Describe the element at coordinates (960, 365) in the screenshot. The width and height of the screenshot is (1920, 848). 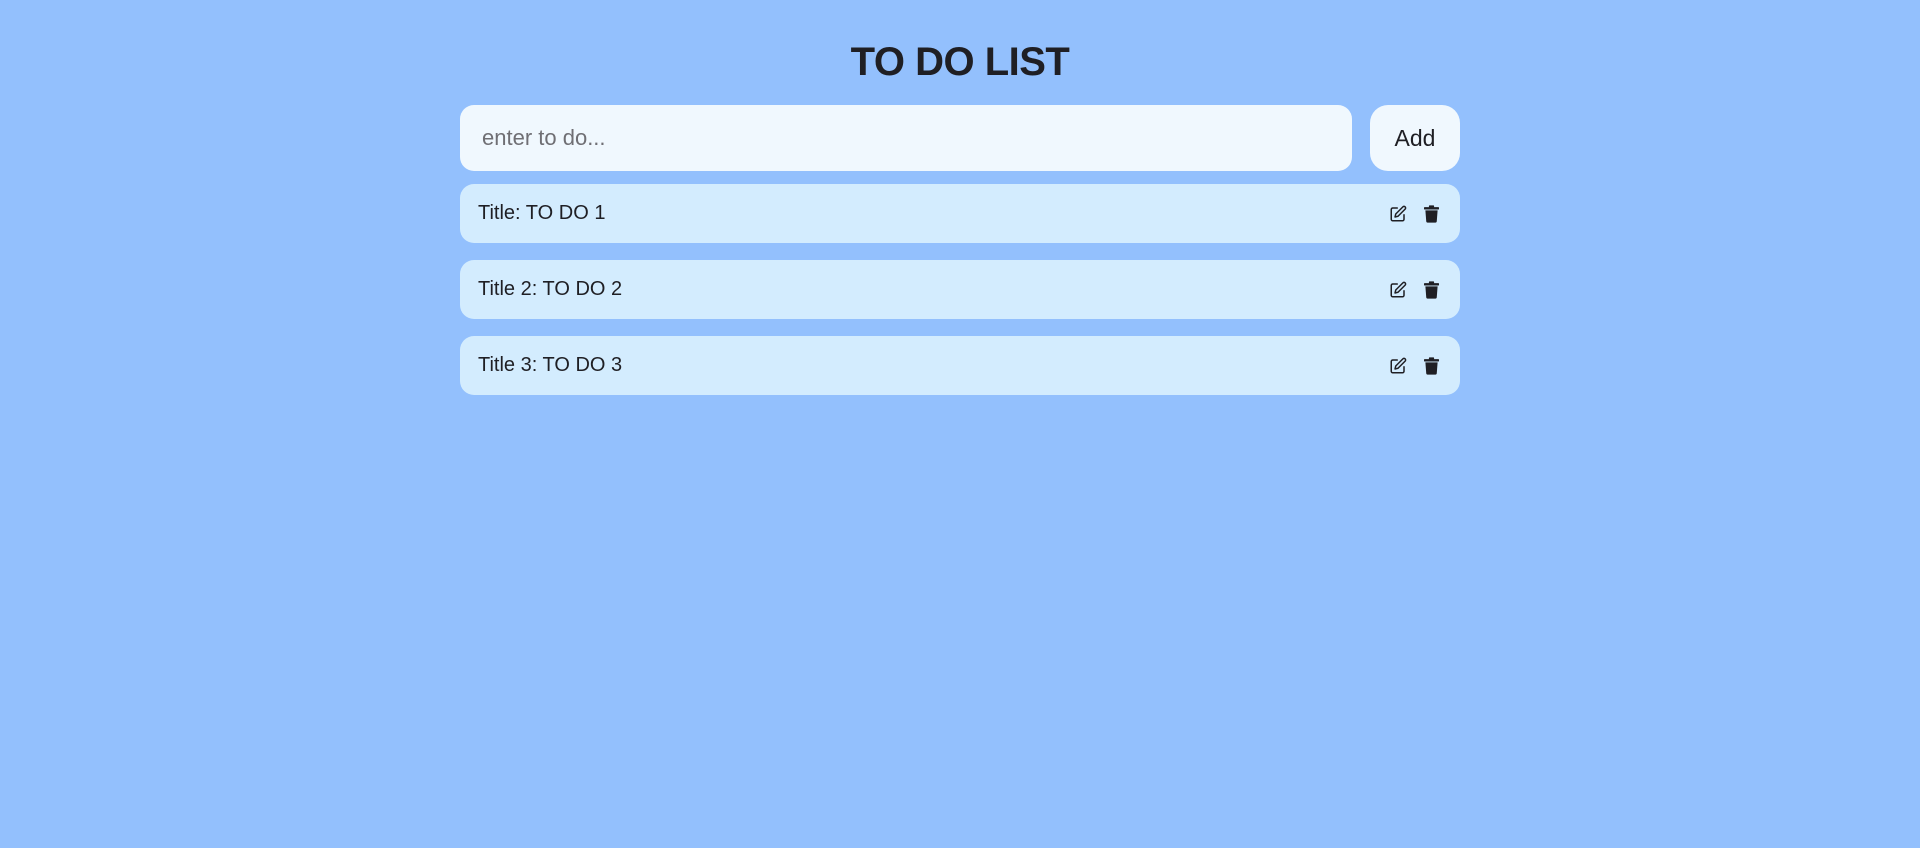
I see `todo-item: Title 3: TO DO 3` at that location.